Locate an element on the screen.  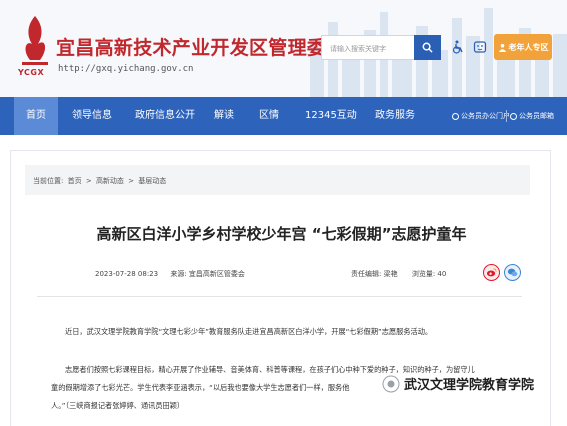
nav-item-leaders: 领导信息 is located at coordinates (92, 116).